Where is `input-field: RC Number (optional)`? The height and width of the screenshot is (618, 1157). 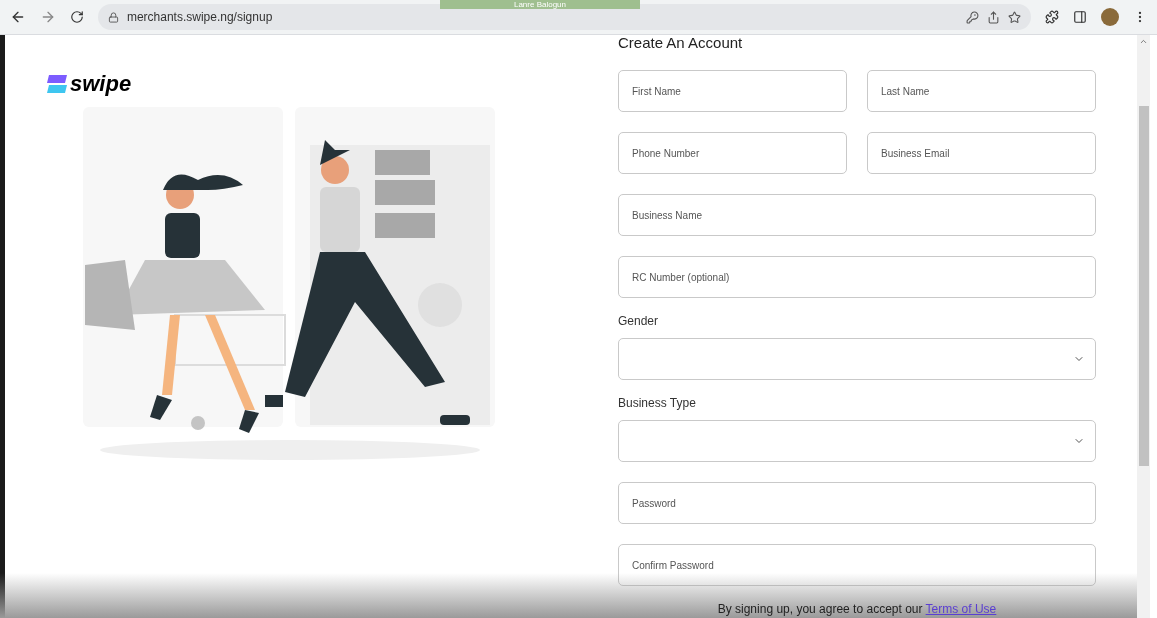 input-field: RC Number (optional) is located at coordinates (857, 277).